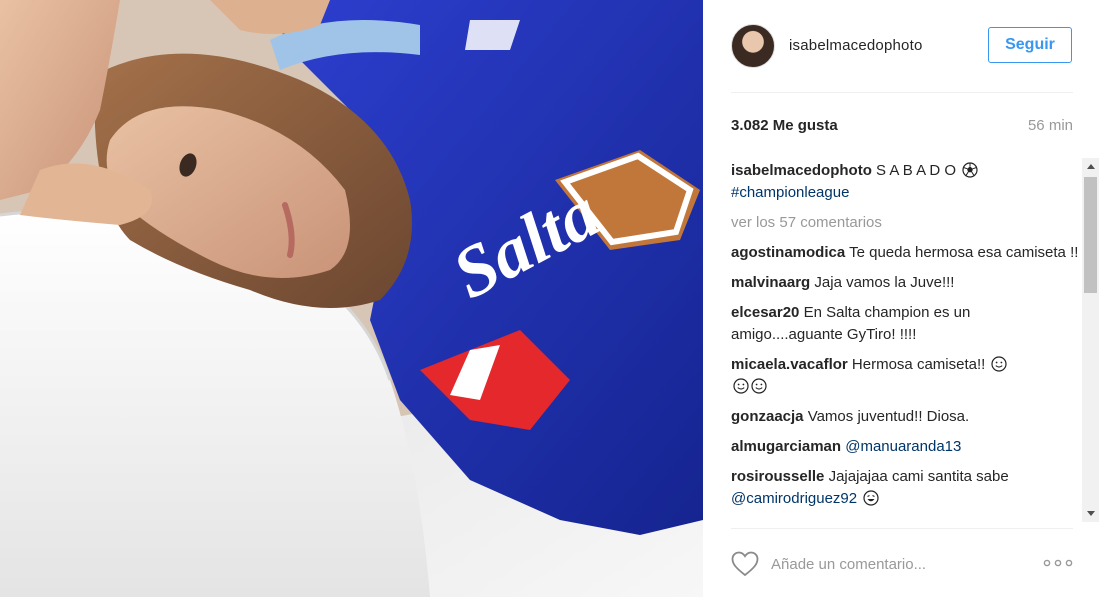  What do you see at coordinates (794, 498) in the screenshot?
I see `comment-mention: @camirodriguez92` at bounding box center [794, 498].